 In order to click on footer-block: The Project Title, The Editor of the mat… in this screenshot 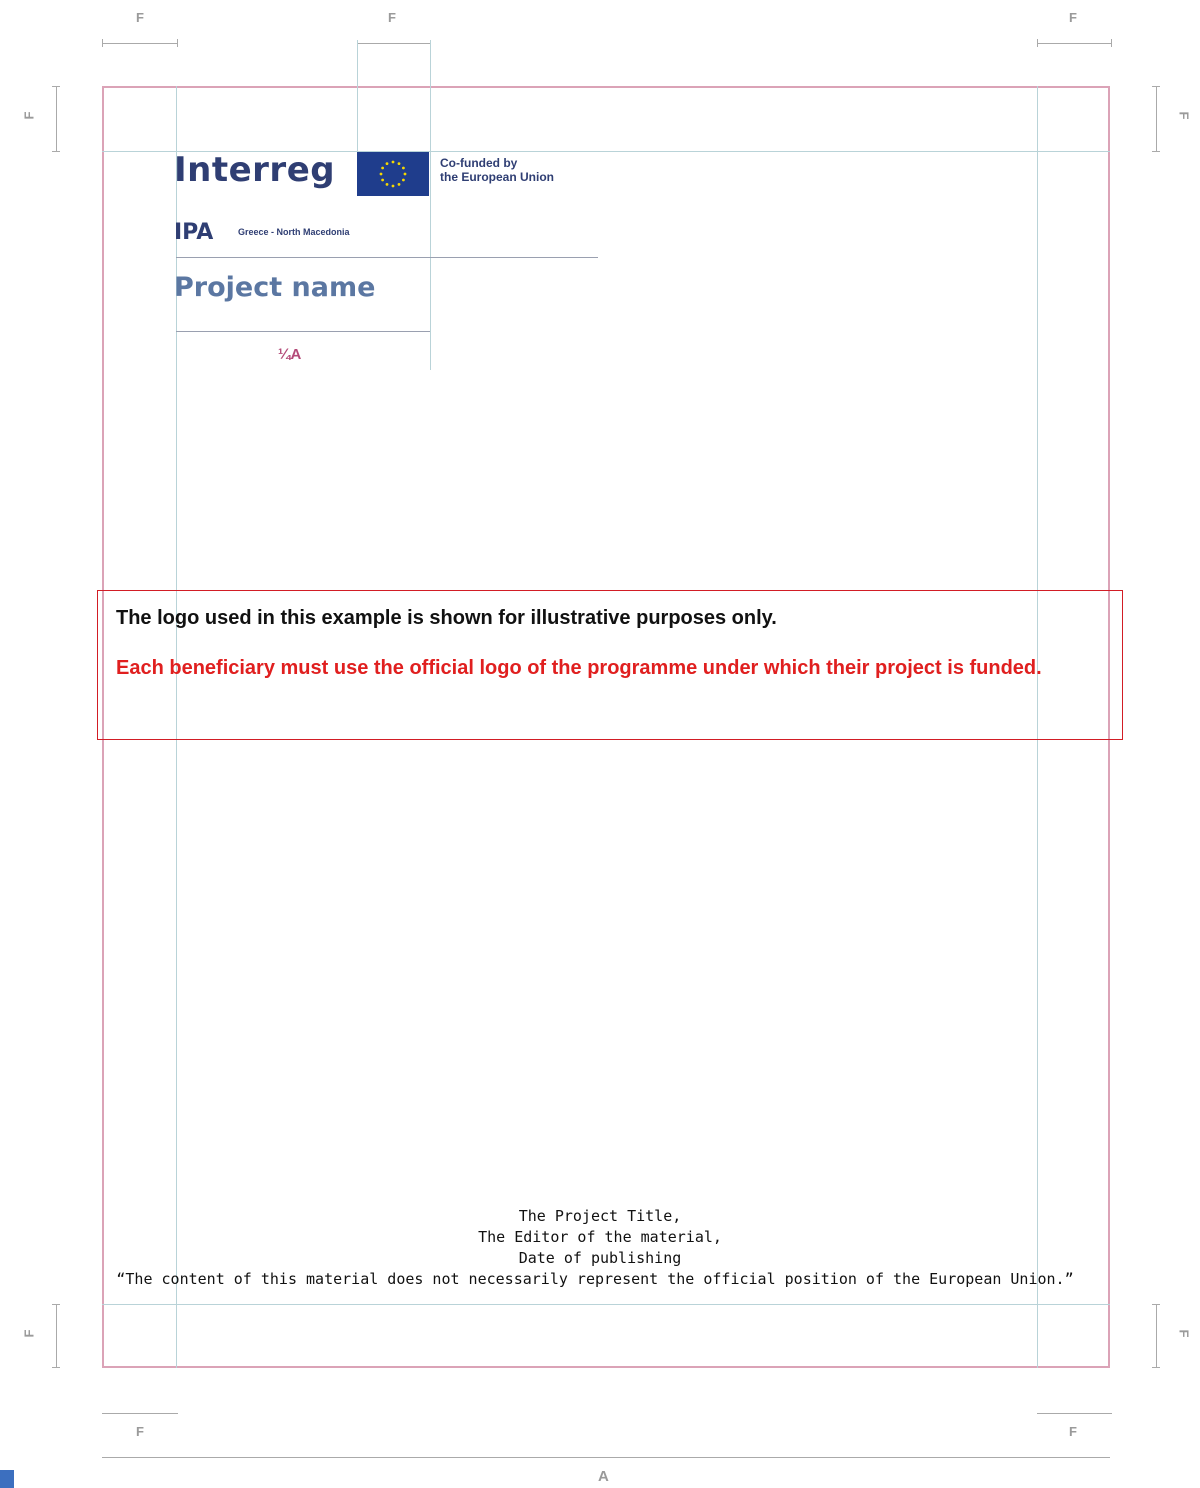, I will do `click(600, 1248)`.